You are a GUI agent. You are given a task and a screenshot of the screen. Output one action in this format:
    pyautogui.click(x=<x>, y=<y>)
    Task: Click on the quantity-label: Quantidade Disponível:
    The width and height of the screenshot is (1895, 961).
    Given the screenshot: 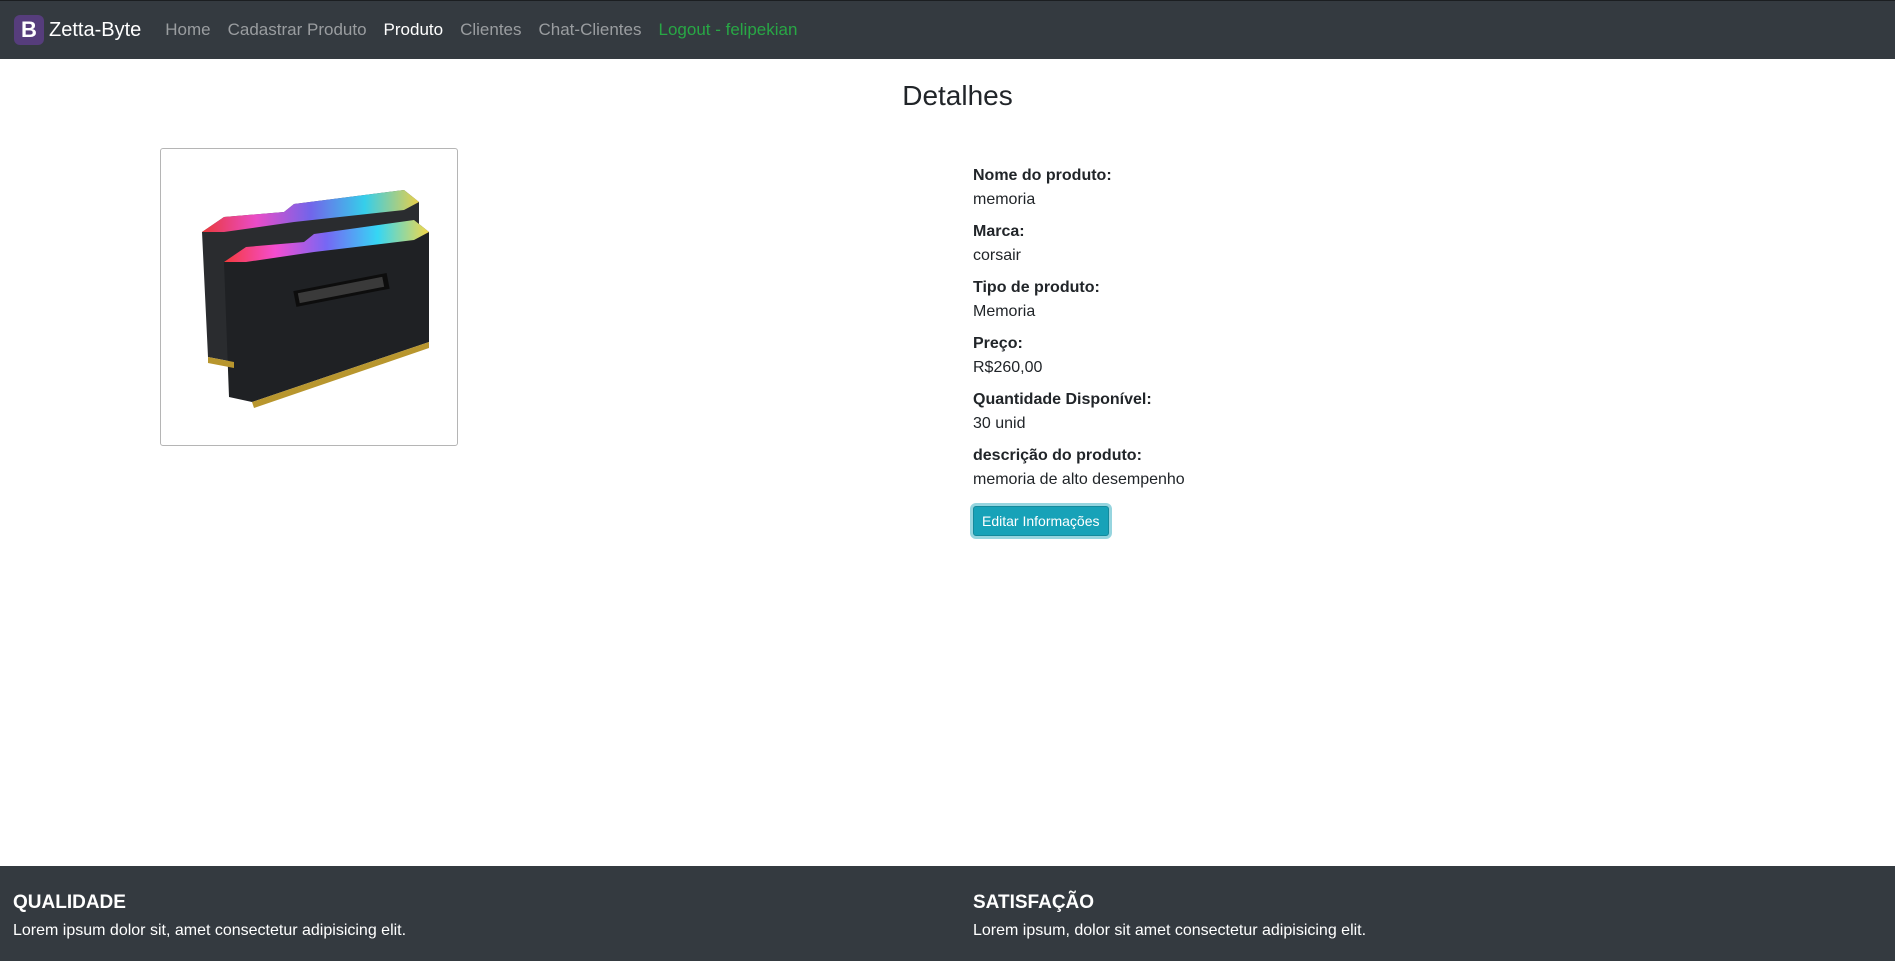 What is the action you would take?
    pyautogui.click(x=1062, y=399)
    